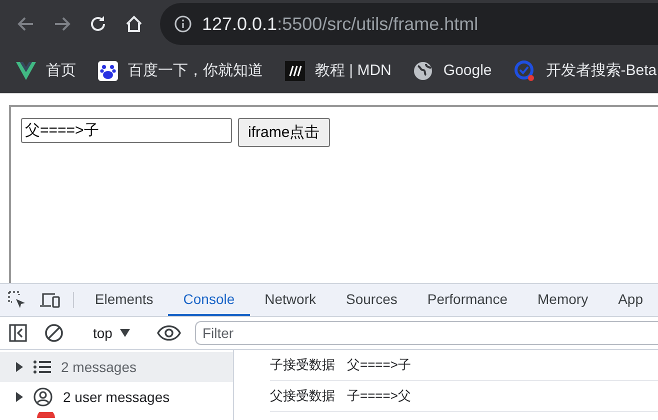  I want to click on sidebar-item: 2 user messages, so click(116, 397).